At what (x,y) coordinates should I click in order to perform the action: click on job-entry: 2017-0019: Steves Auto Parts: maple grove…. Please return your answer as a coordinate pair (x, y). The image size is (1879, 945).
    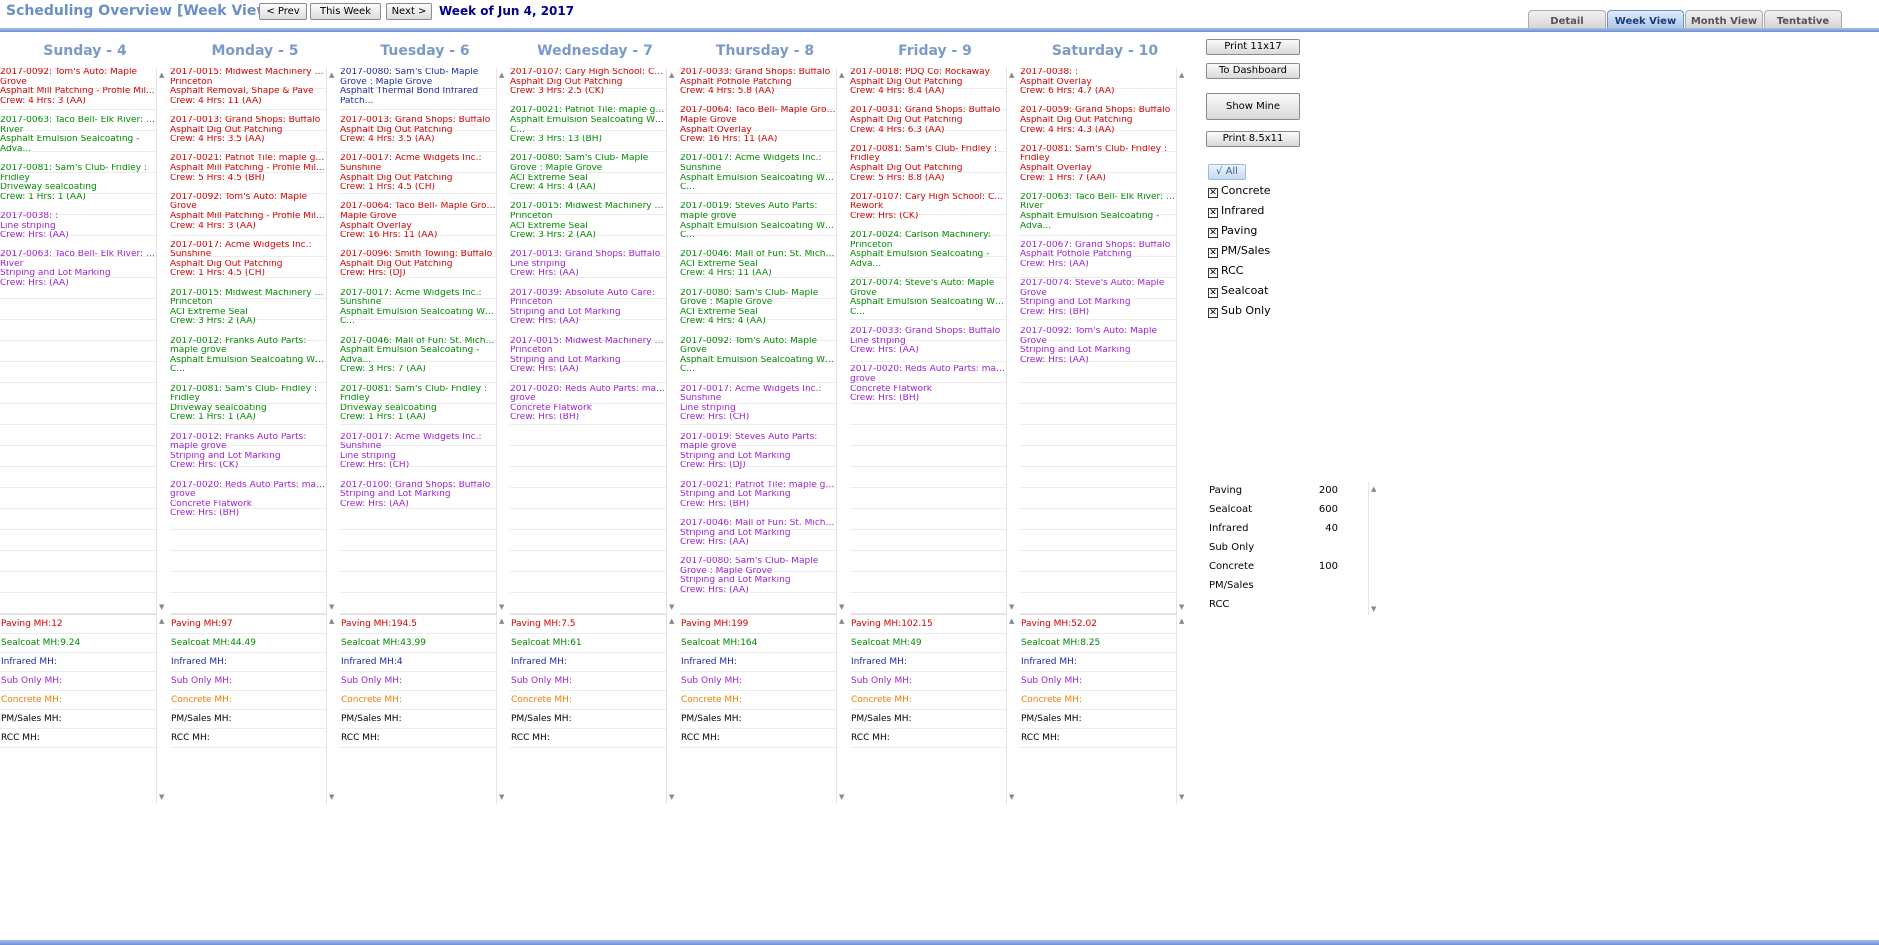
    Looking at the image, I should click on (758, 452).